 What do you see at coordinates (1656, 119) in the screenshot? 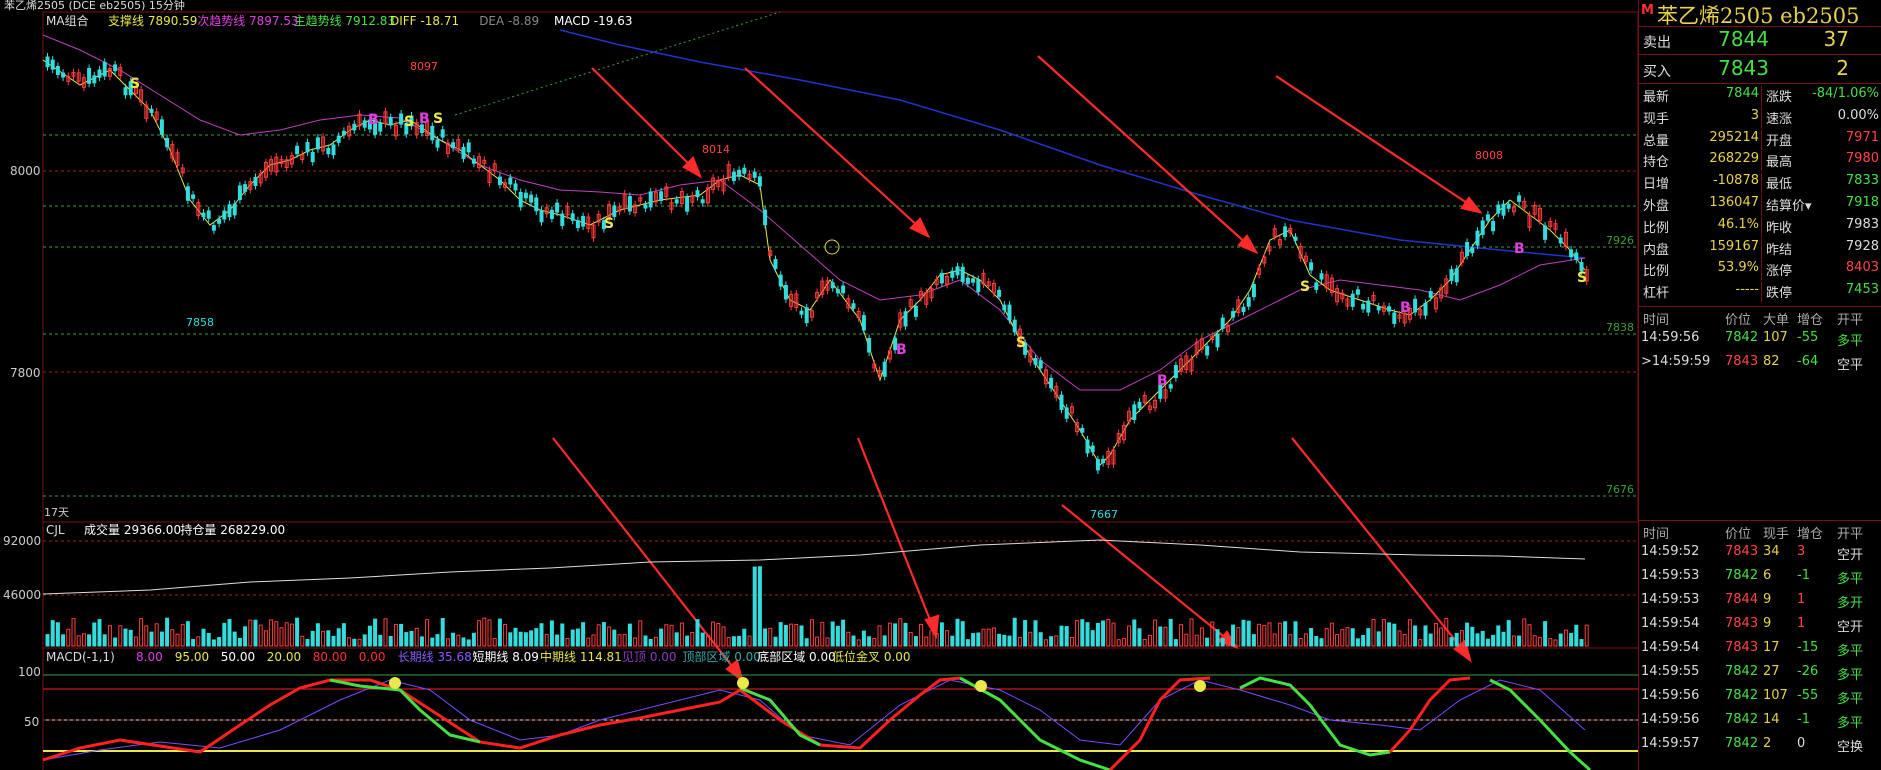
I see `quote-label: 现手` at bounding box center [1656, 119].